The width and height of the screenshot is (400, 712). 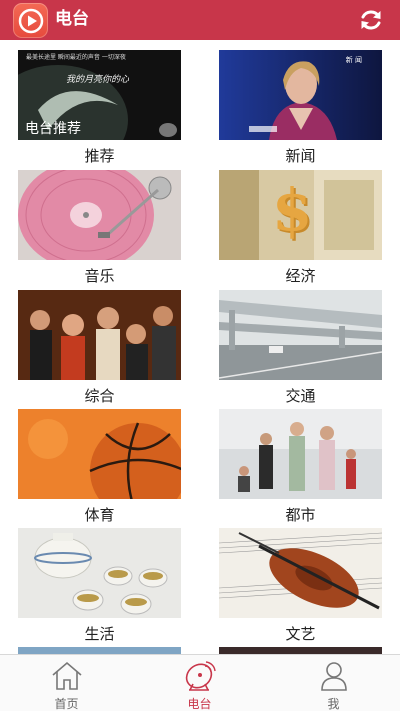 I want to click on tile-label: 音乐, so click(x=99, y=276).